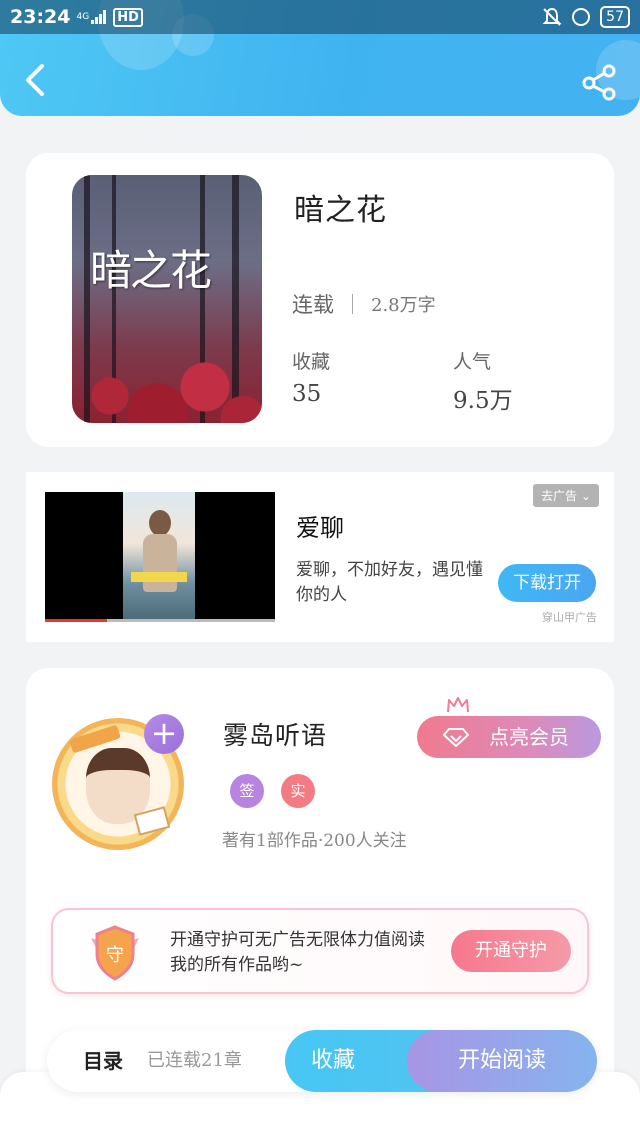 This screenshot has width=640, height=1138. I want to click on ad-download-button: 下载打开, so click(547, 583).